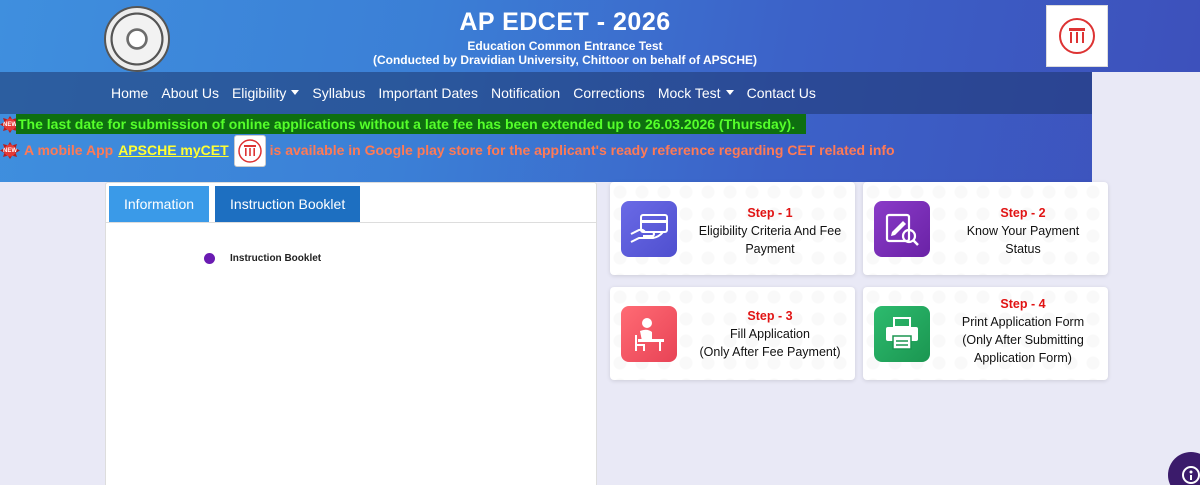  Describe the element at coordinates (770, 213) in the screenshot. I see `step-1-label: Step - 1` at that location.